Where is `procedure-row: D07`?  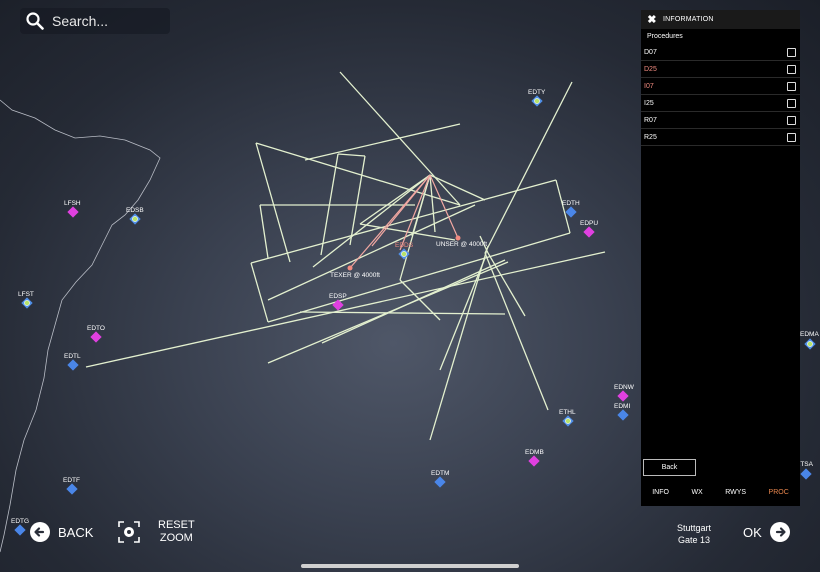
procedure-row: D07 is located at coordinates (720, 52).